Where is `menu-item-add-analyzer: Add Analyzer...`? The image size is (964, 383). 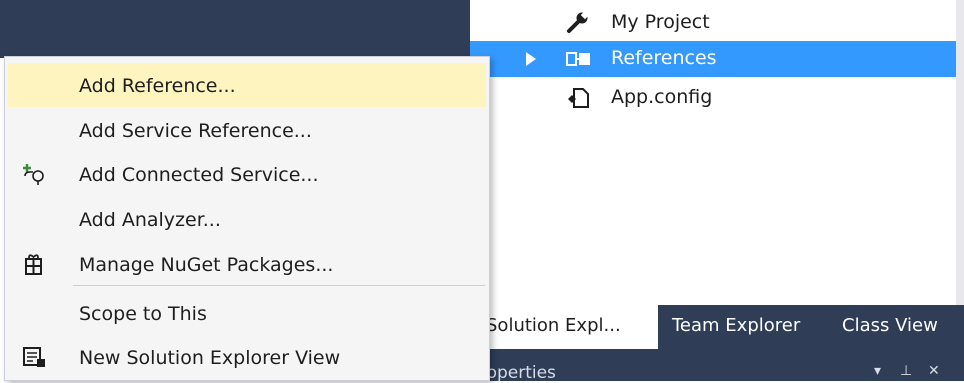
menu-item-add-analyzer: Add Analyzer... is located at coordinates (247, 219).